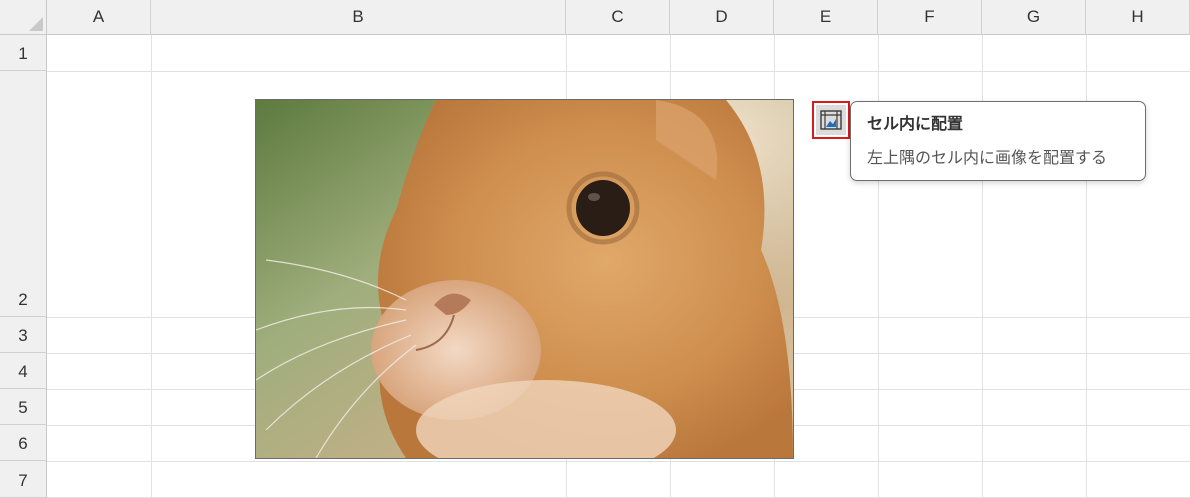  Describe the element at coordinates (722, 17) in the screenshot. I see `column-header-d: D` at that location.